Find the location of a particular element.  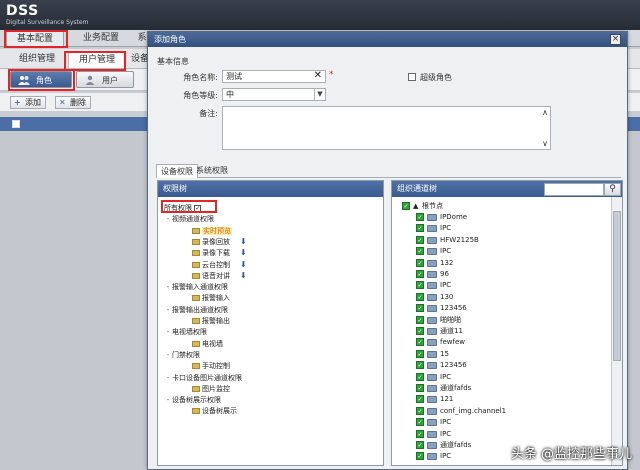

select-all-checkbox is located at coordinates (16, 124).